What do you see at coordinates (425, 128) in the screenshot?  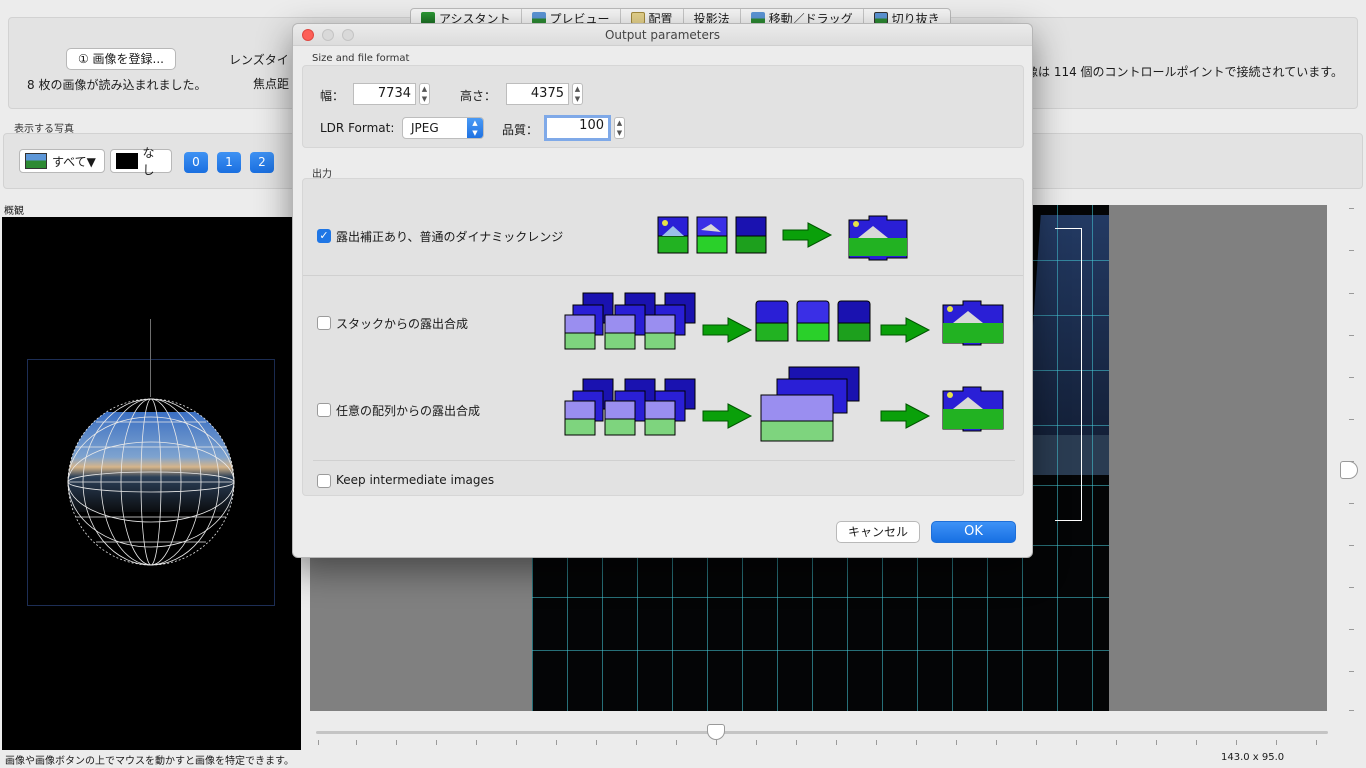 I see `ldr-format-value: JPEG` at bounding box center [425, 128].